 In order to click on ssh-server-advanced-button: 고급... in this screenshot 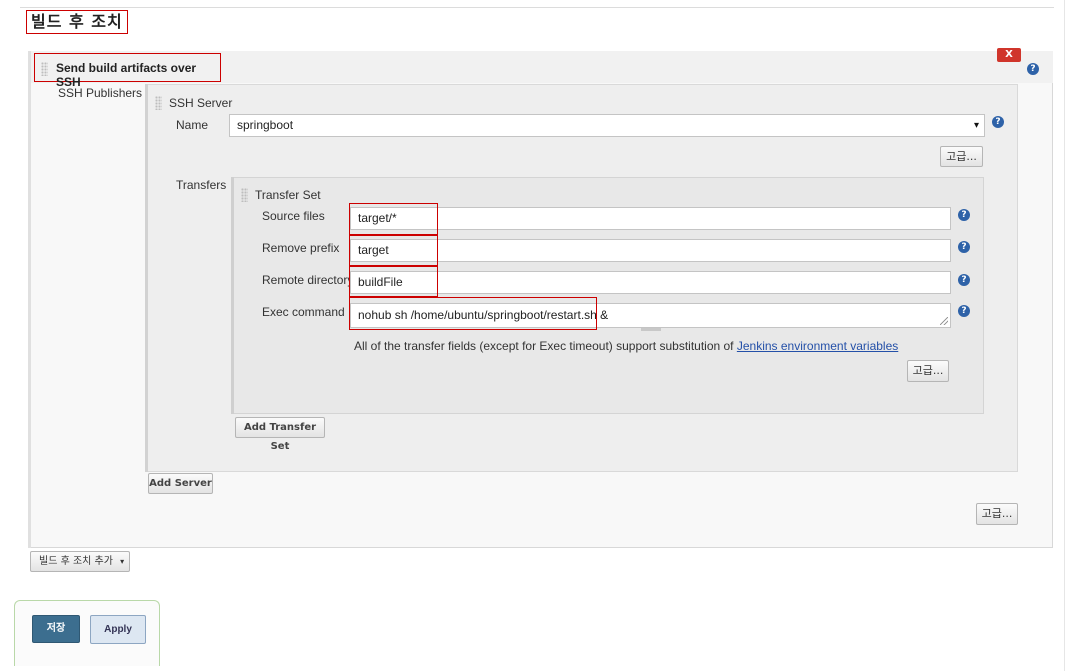, I will do `click(961, 156)`.